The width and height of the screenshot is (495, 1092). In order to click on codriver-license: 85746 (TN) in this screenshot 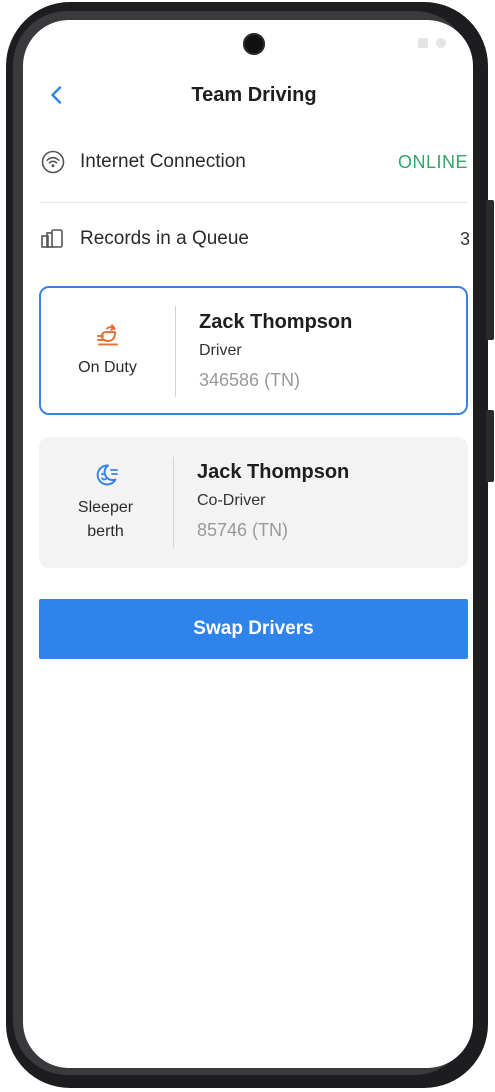, I will do `click(243, 530)`.